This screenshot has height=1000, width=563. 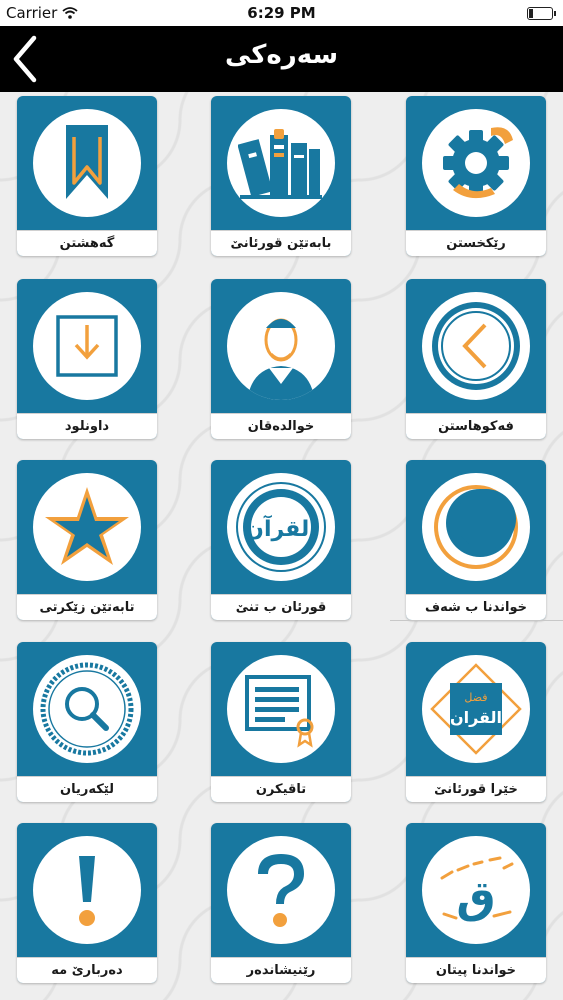 I want to click on menu-tile-search: لێکەریان, so click(x=87, y=722).